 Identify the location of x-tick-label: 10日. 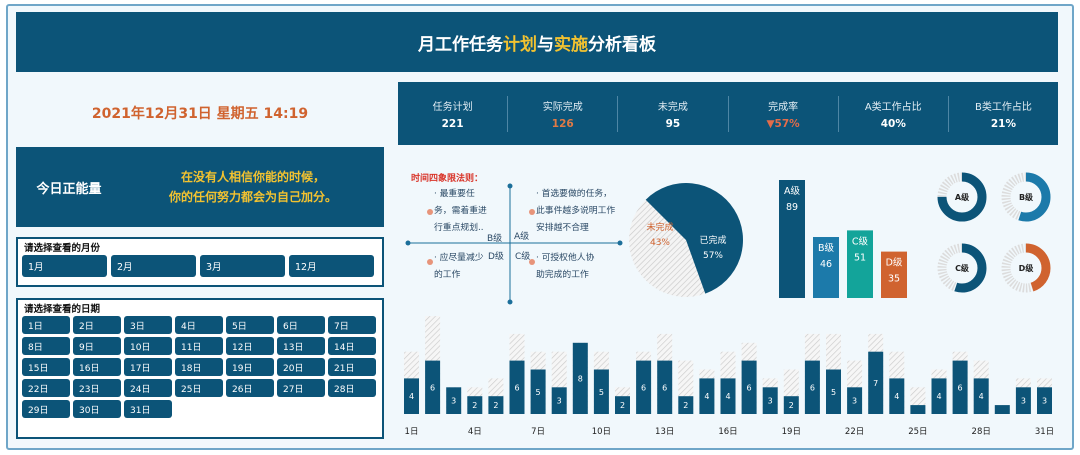
(601, 432).